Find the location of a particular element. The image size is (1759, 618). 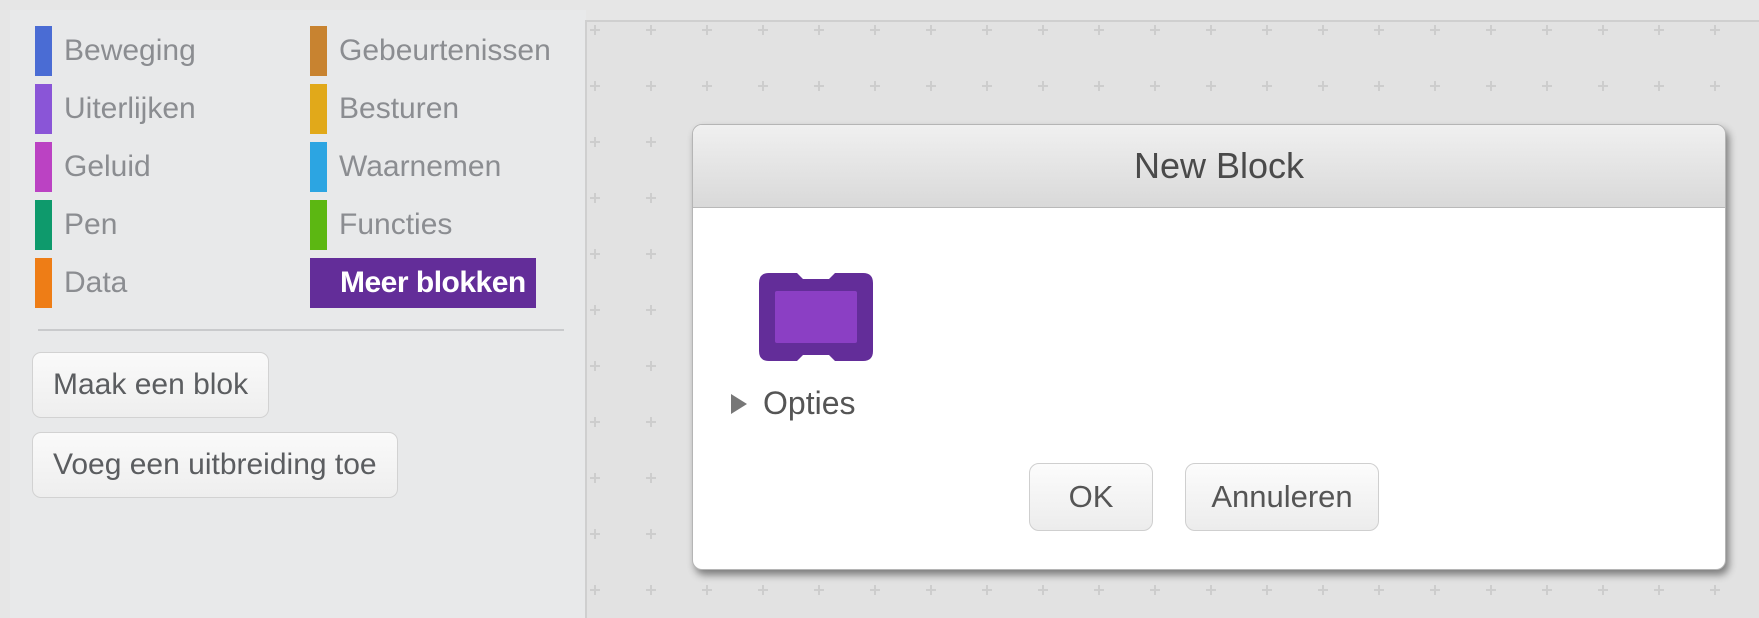

add-extension-button: Voeg een uitbreiding toe is located at coordinates (215, 465).